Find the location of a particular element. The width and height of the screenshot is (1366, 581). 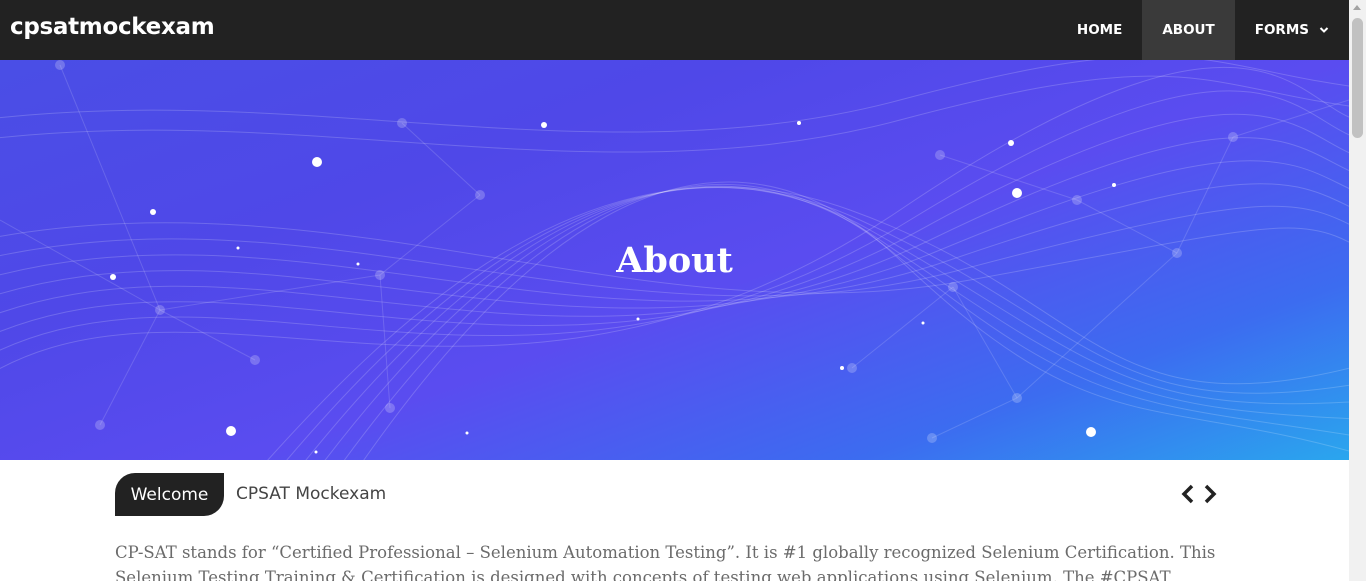

chevron-down-icon is located at coordinates (1324, 30).